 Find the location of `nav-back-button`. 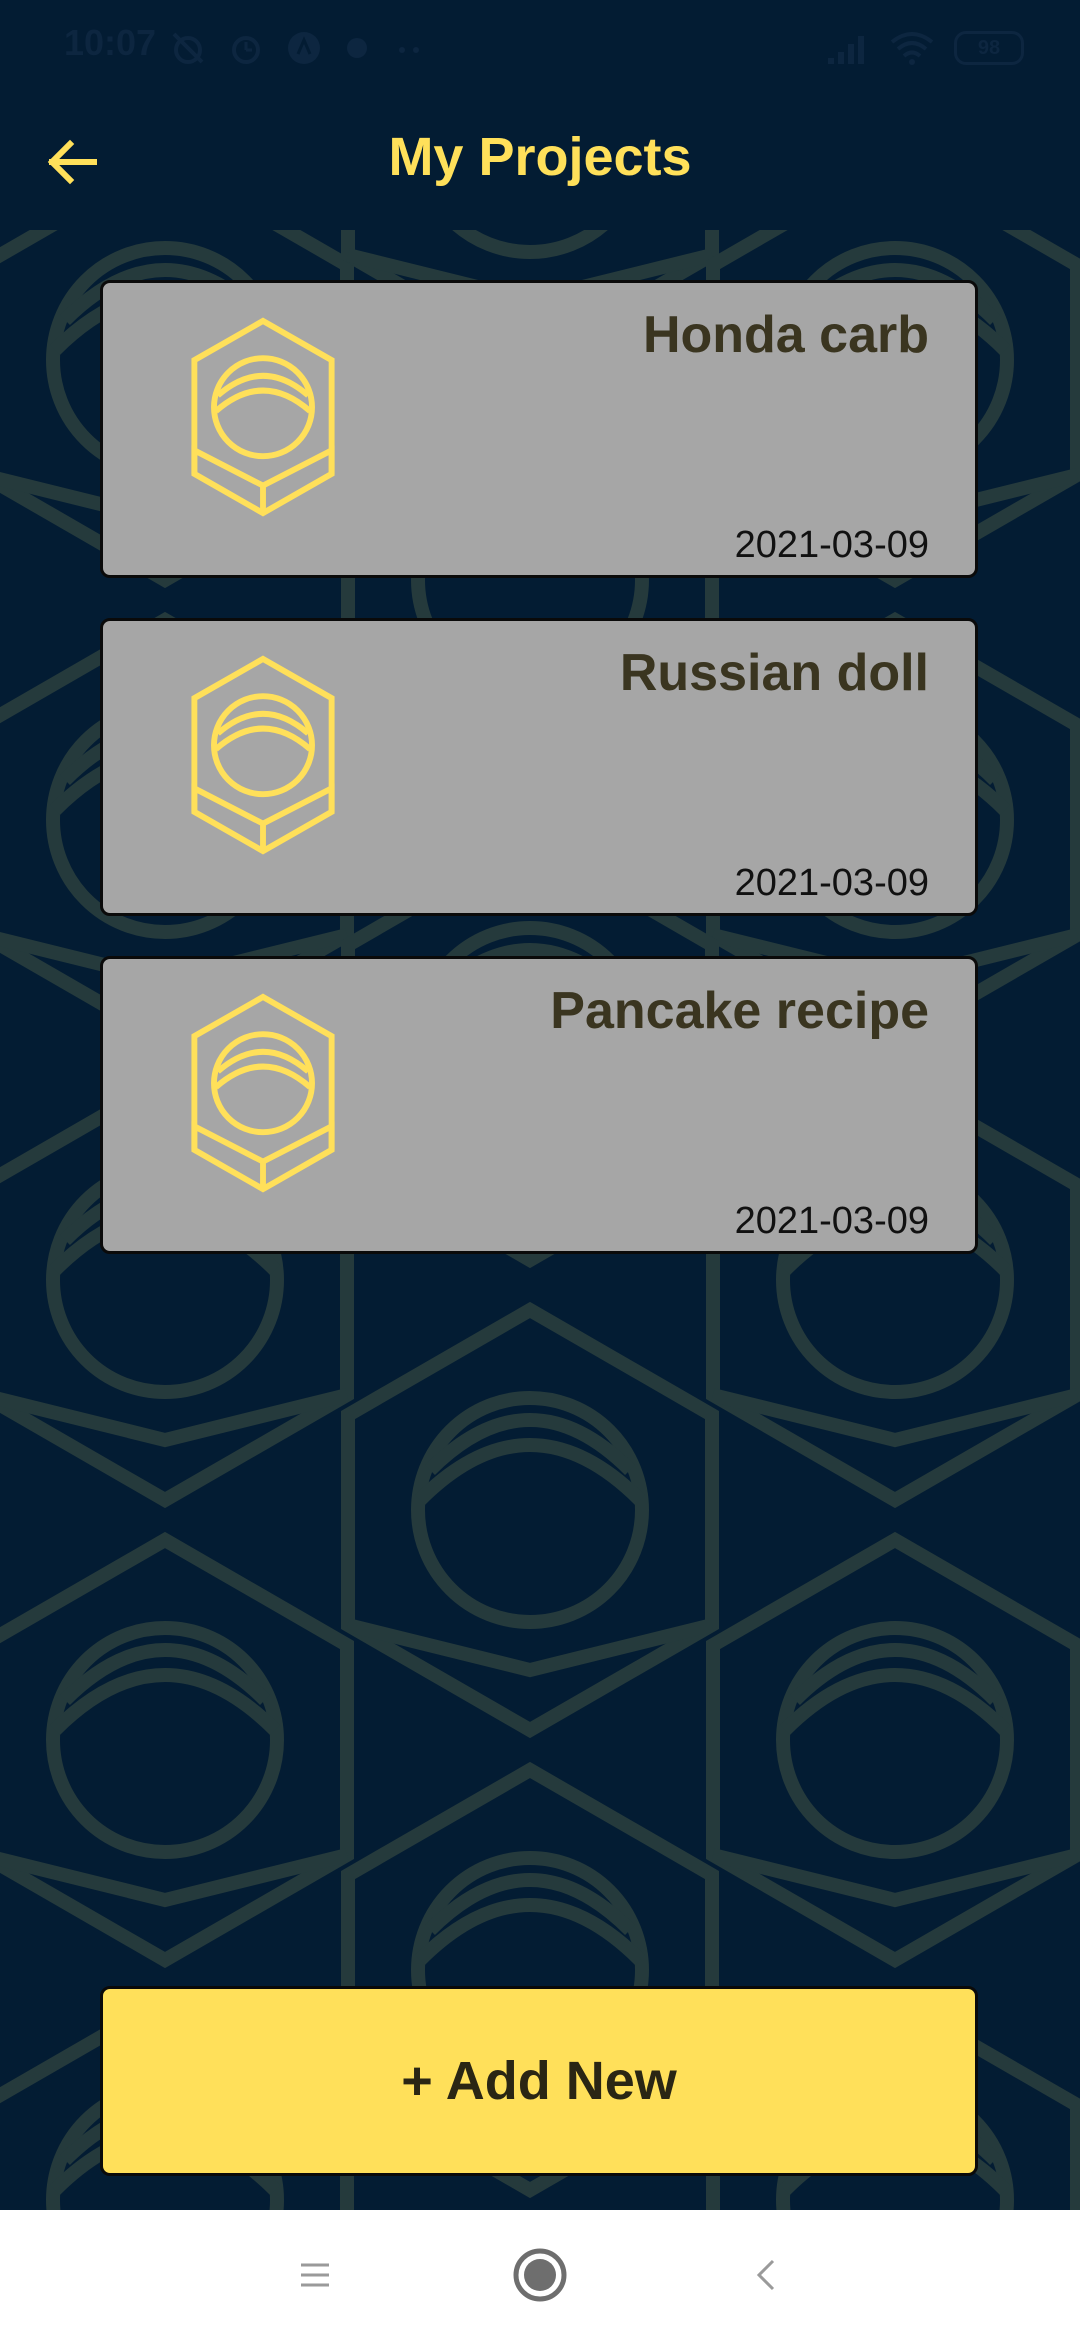

nav-back-button is located at coordinates (767, 2275).